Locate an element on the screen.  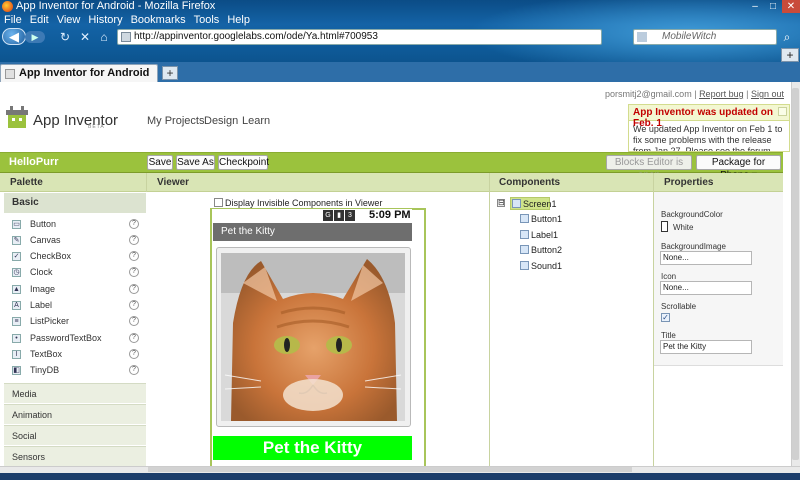
blocks-editor-button: Blocks Editor is open is located at coordinates (649, 168).